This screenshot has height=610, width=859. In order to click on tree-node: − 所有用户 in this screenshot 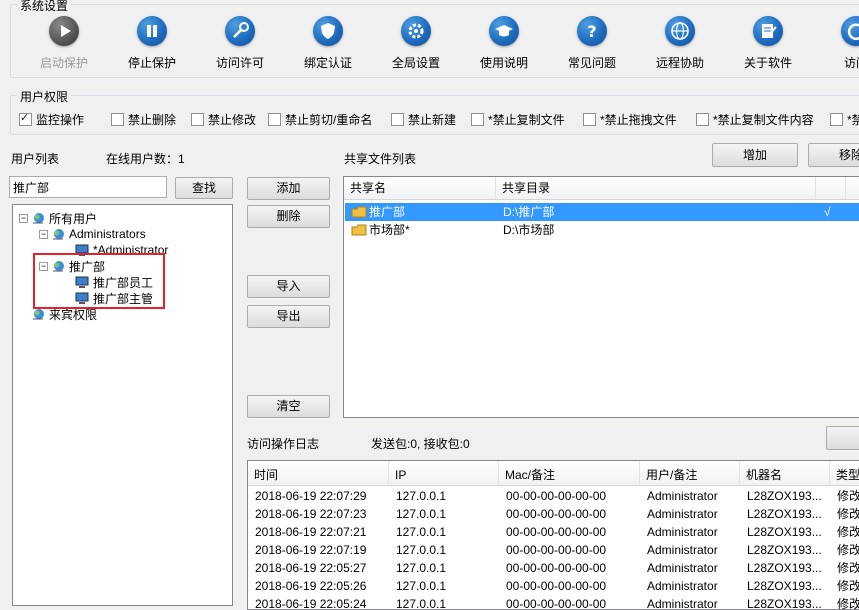, I will do `click(58, 218)`.